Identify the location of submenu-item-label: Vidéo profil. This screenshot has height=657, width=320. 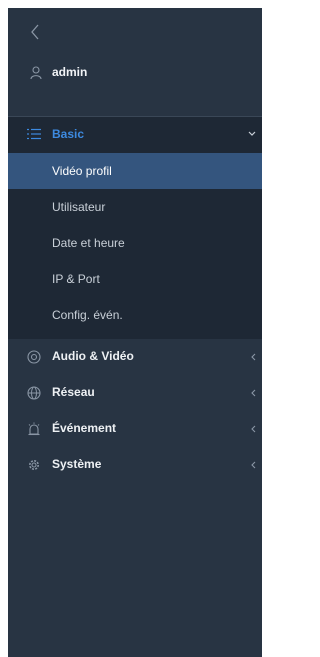
(82, 171).